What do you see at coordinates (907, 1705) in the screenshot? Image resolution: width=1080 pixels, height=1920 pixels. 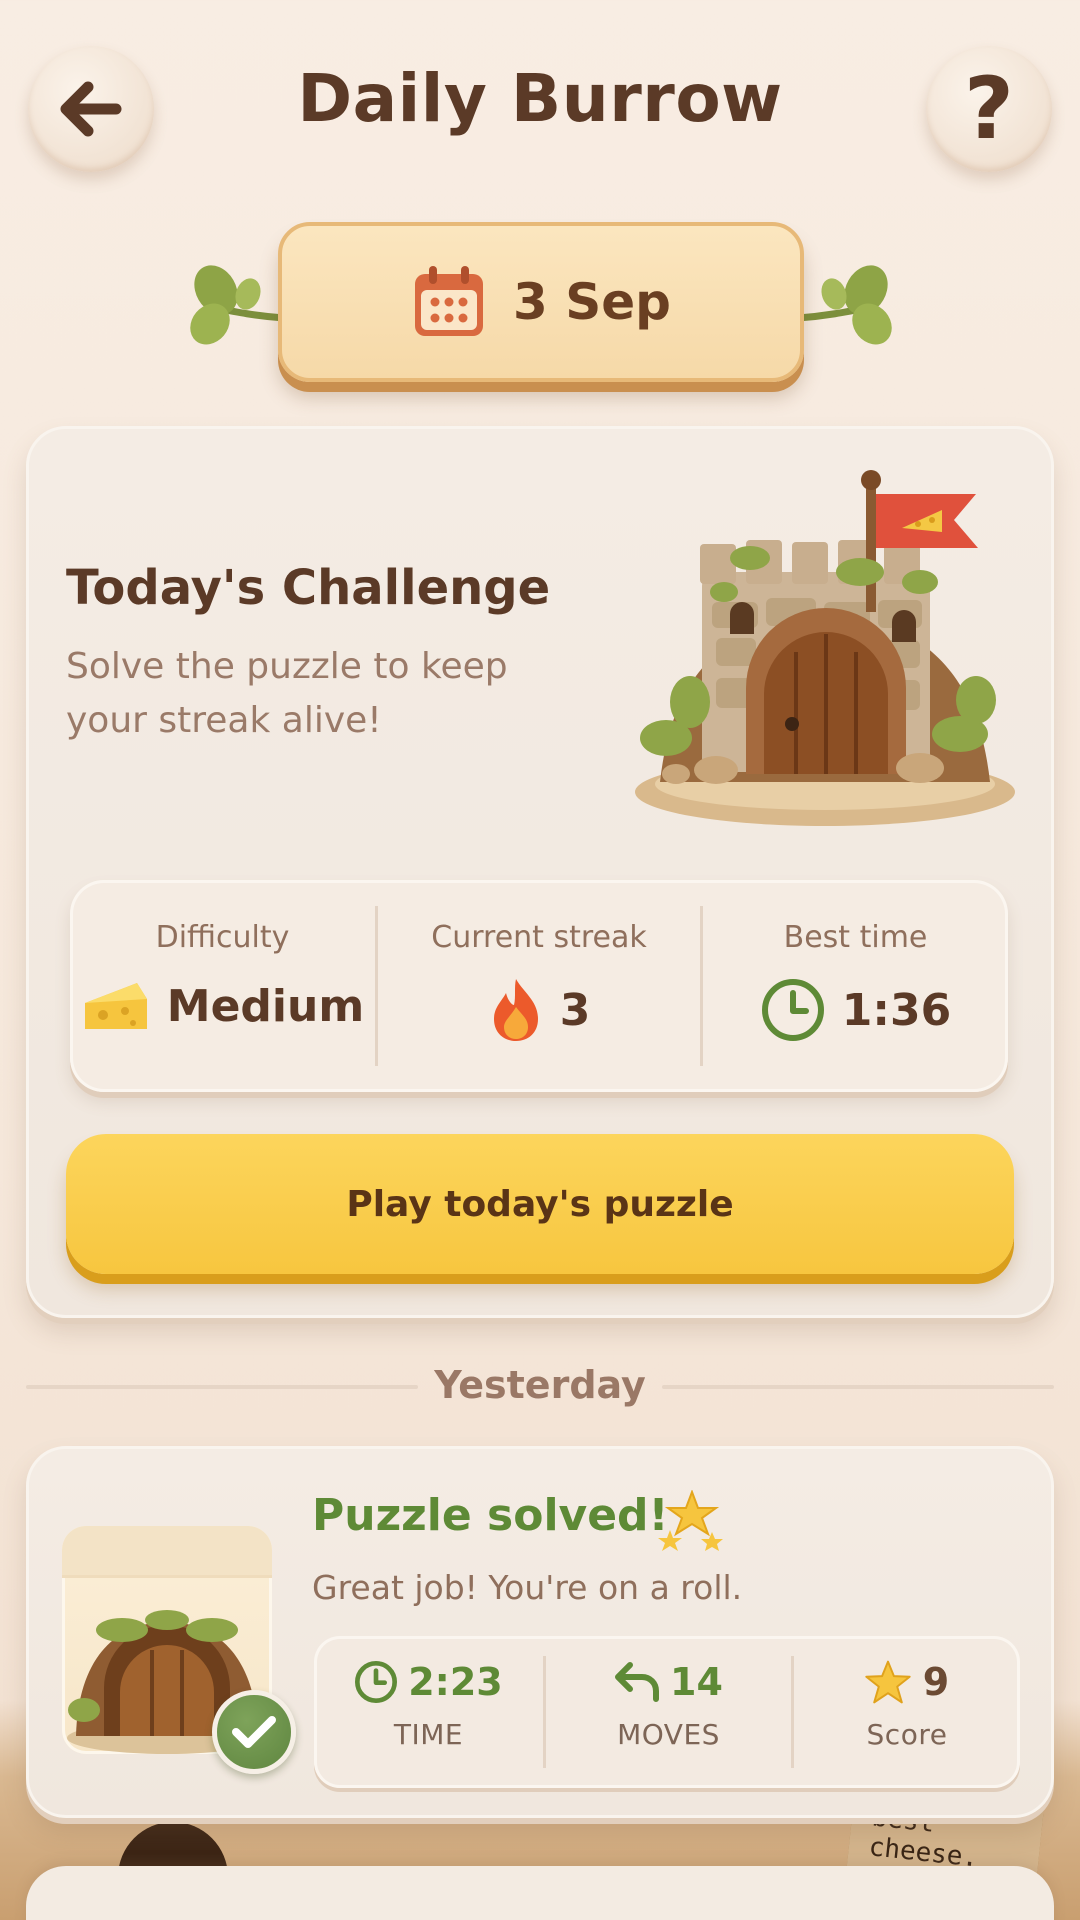 I see `yesterday-score-stat: 9 Score` at bounding box center [907, 1705].